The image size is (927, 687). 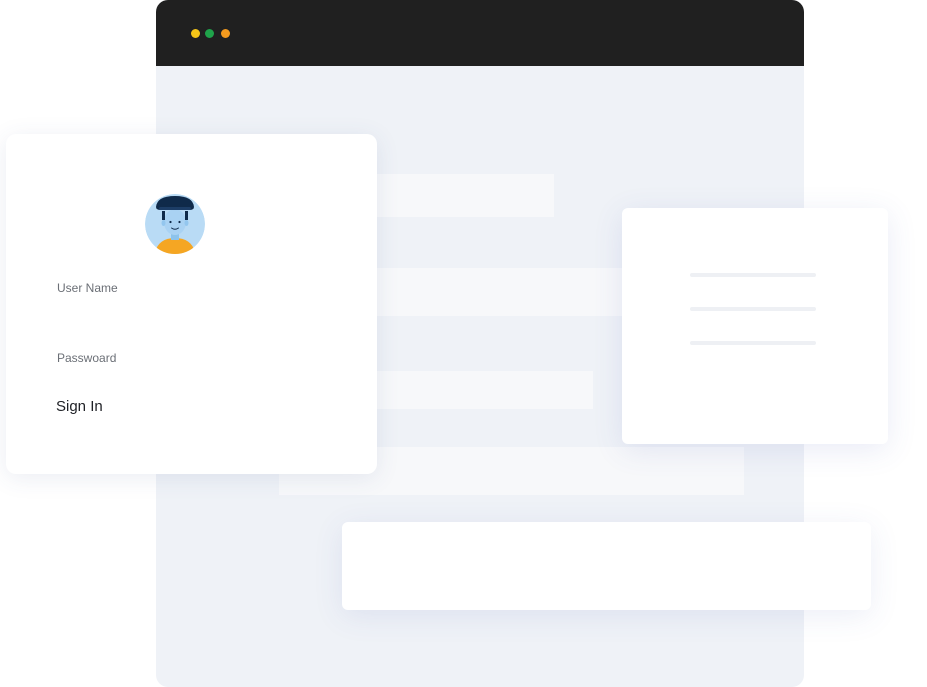 What do you see at coordinates (755, 326) in the screenshot?
I see `info-card` at bounding box center [755, 326].